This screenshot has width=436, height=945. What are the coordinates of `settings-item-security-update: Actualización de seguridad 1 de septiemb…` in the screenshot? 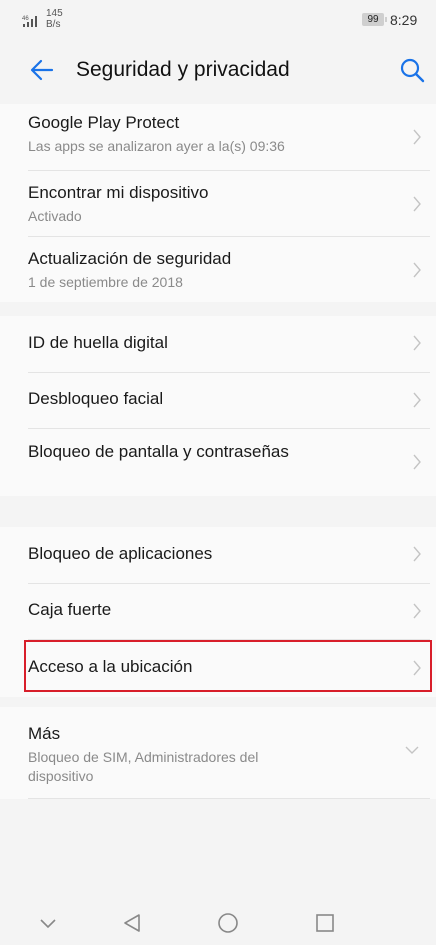 It's located at (218, 269).